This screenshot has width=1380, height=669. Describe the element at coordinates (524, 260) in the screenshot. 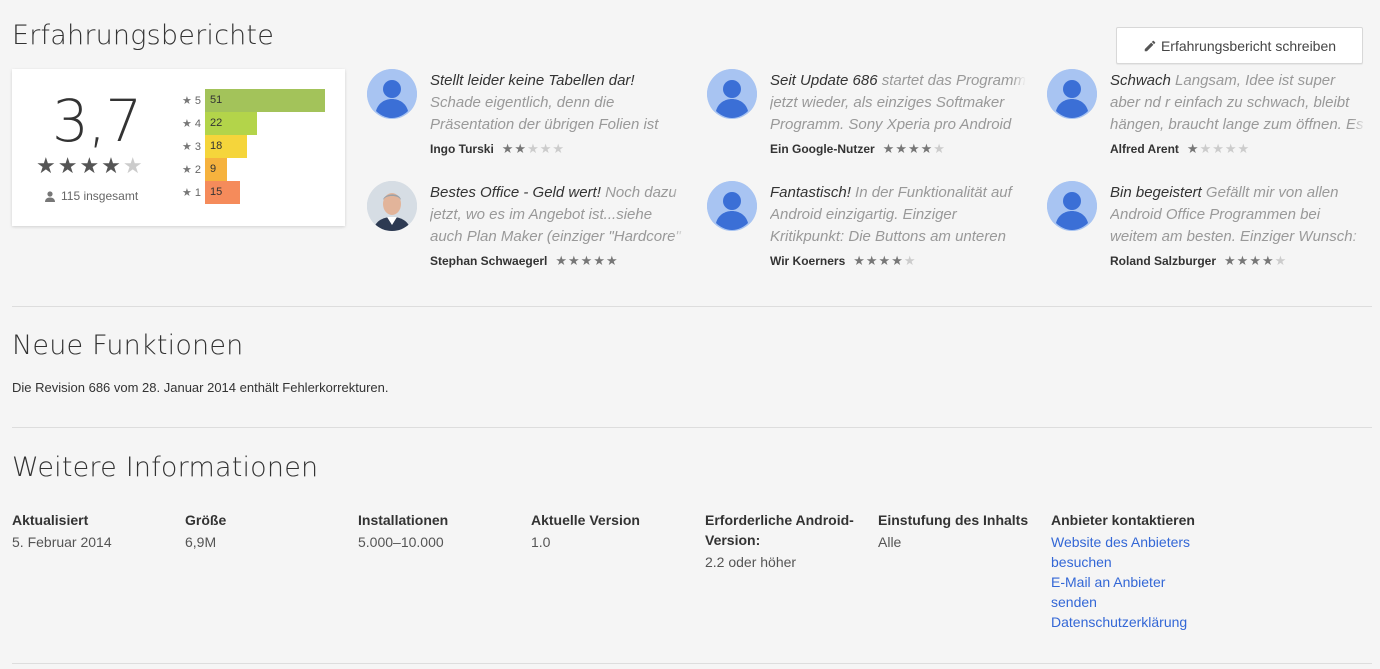

I see `review-author: Stephan Schwaegerl ★★★★★` at that location.